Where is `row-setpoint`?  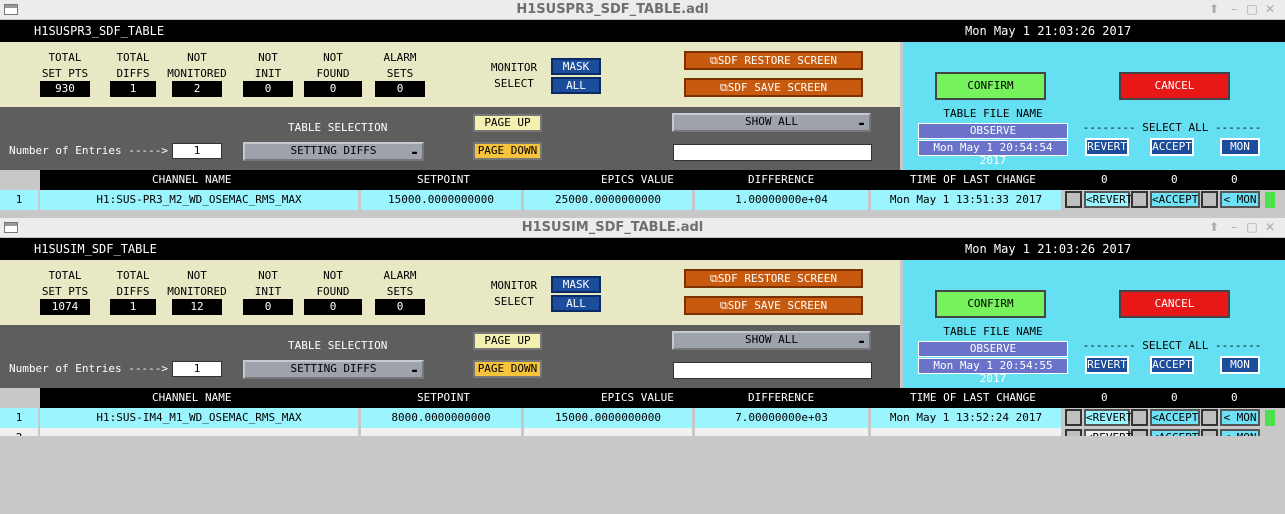 row-setpoint is located at coordinates (441, 432).